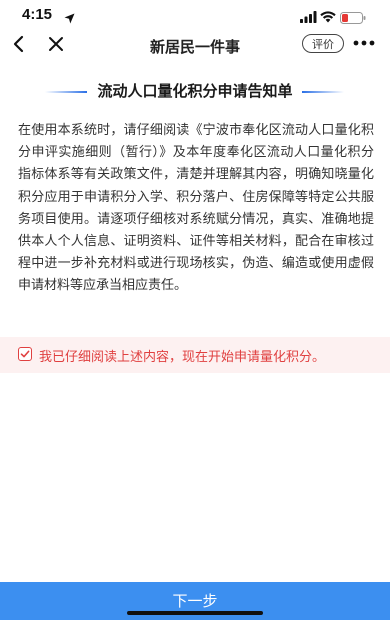  What do you see at coordinates (353, 18) in the screenshot?
I see `battery-icon` at bounding box center [353, 18].